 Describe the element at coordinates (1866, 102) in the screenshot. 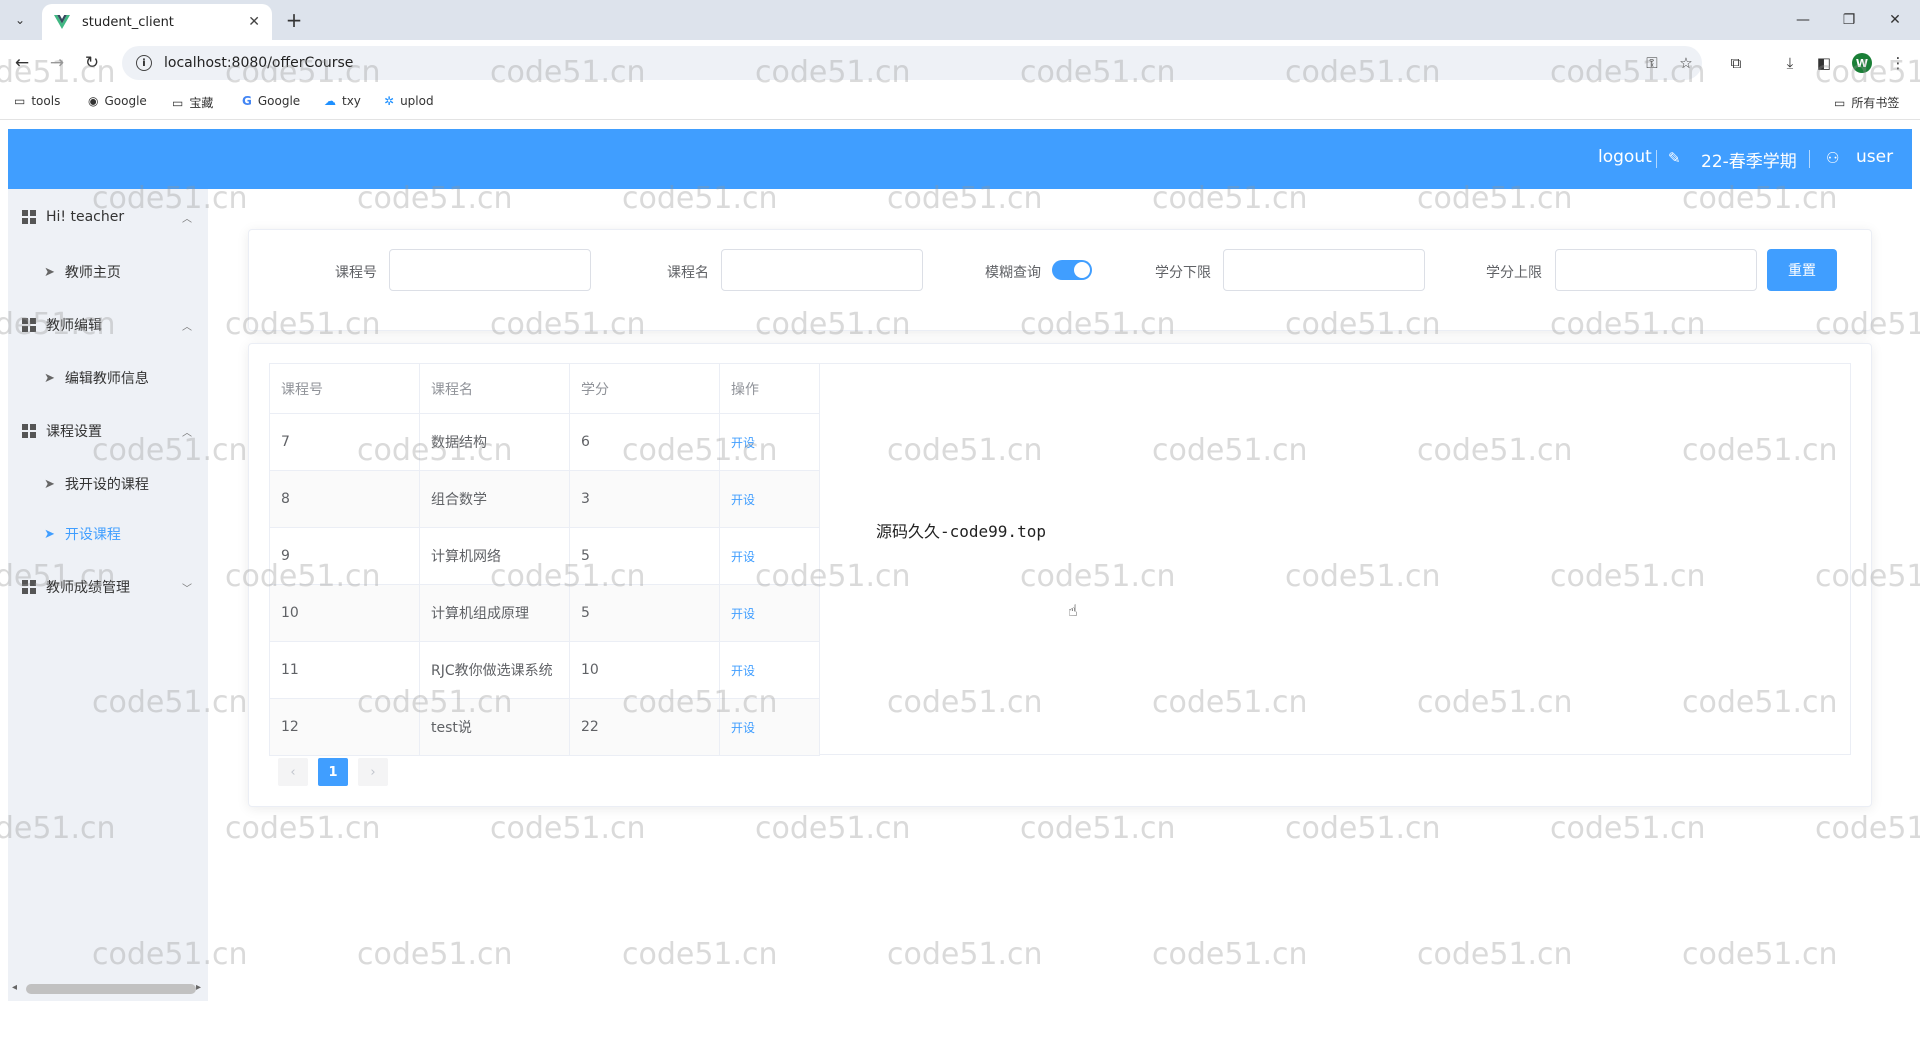

I see `all-bookmarks: ▭ 所有书签` at that location.